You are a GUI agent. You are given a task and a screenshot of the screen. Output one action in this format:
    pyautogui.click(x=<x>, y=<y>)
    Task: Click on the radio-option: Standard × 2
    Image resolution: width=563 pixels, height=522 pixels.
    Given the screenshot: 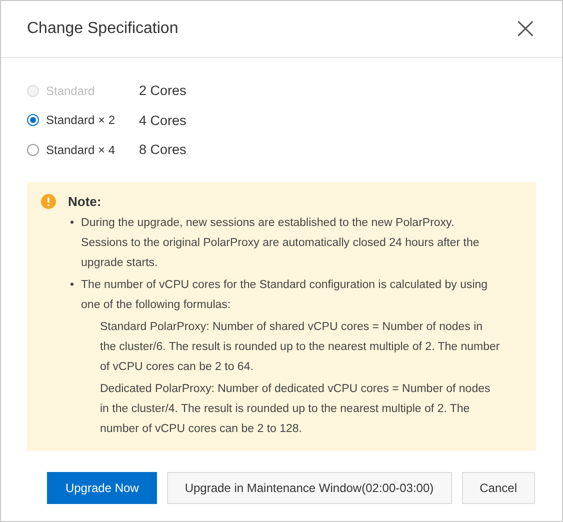 What is the action you would take?
    pyautogui.click(x=83, y=120)
    